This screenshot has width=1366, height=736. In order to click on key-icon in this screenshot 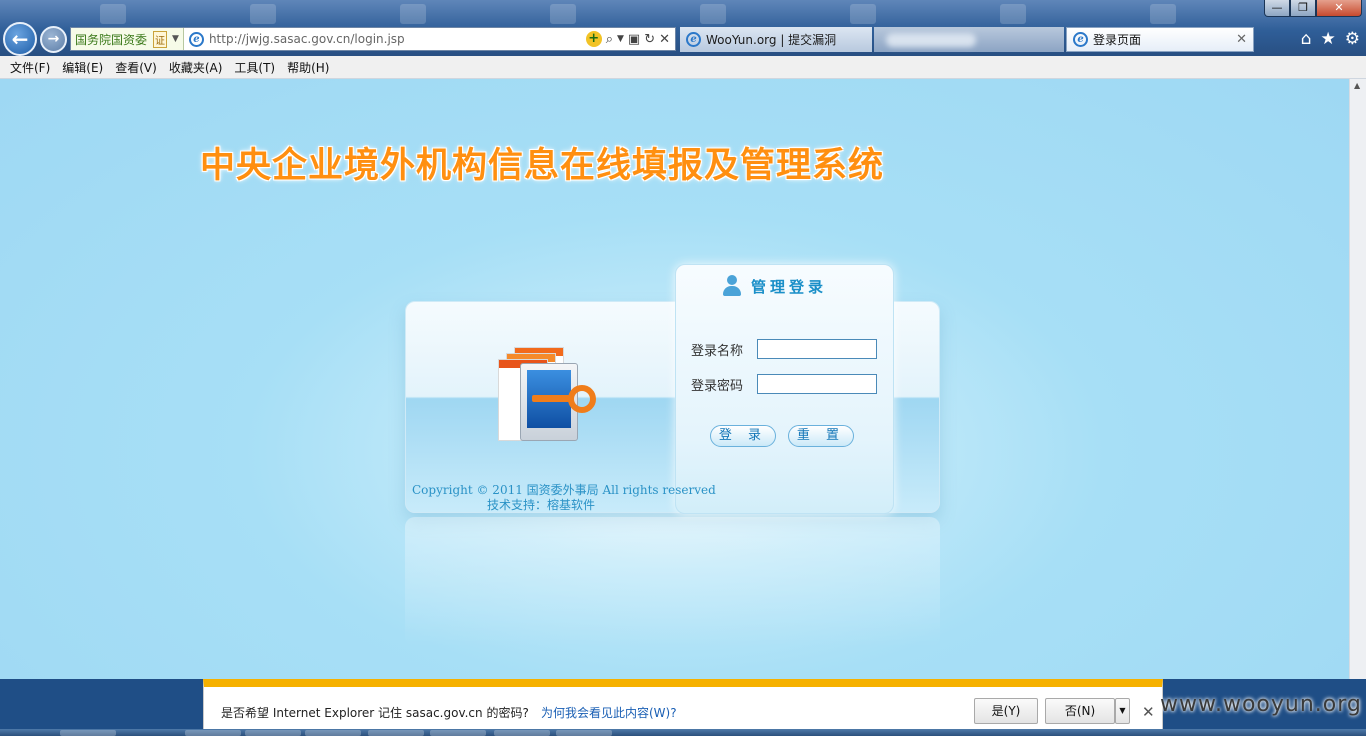, I will do `click(551, 398)`.